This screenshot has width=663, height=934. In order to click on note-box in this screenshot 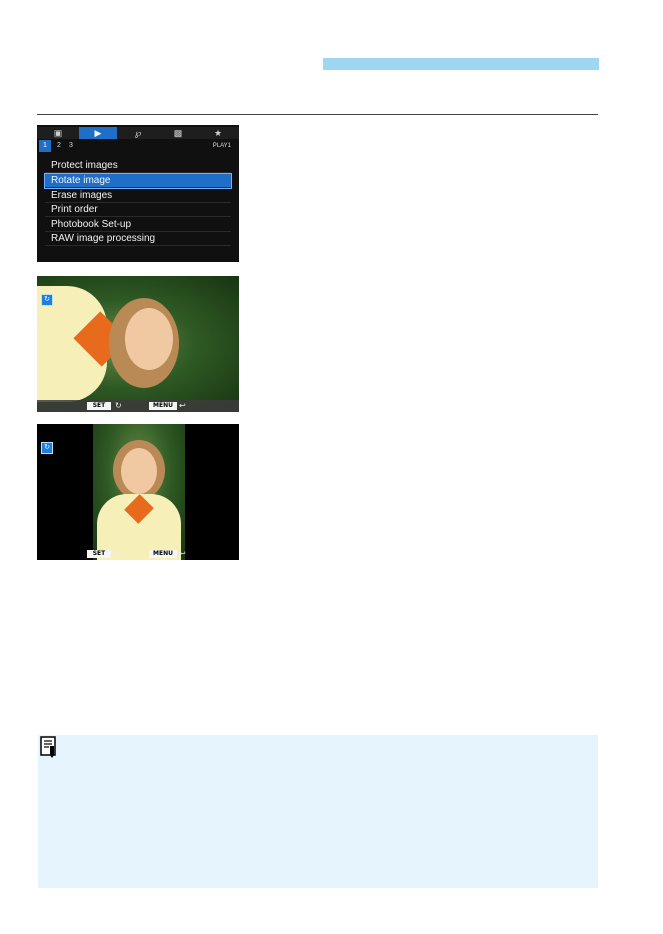, I will do `click(318, 811)`.